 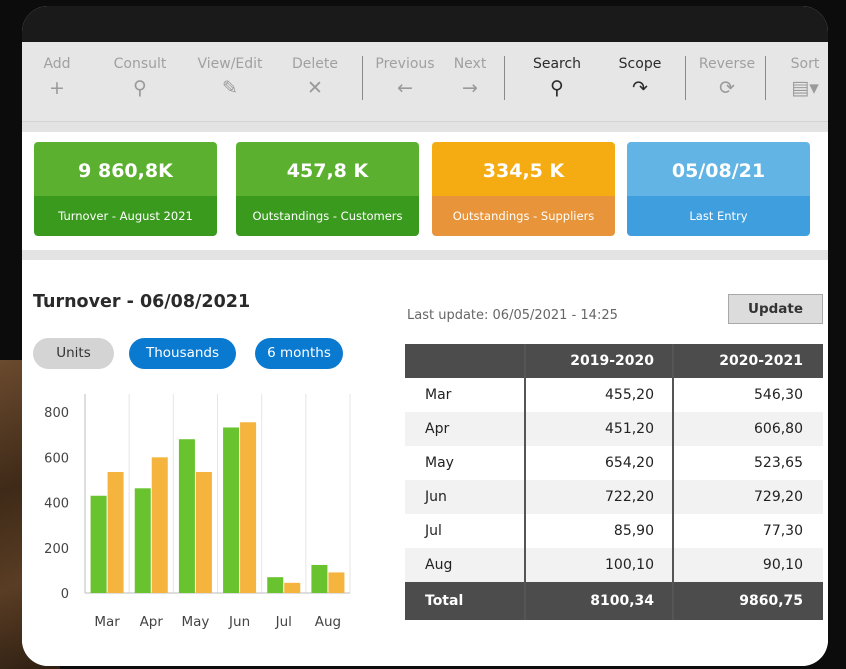 I want to click on kpi-value: 9 860,8K, so click(x=125, y=169).